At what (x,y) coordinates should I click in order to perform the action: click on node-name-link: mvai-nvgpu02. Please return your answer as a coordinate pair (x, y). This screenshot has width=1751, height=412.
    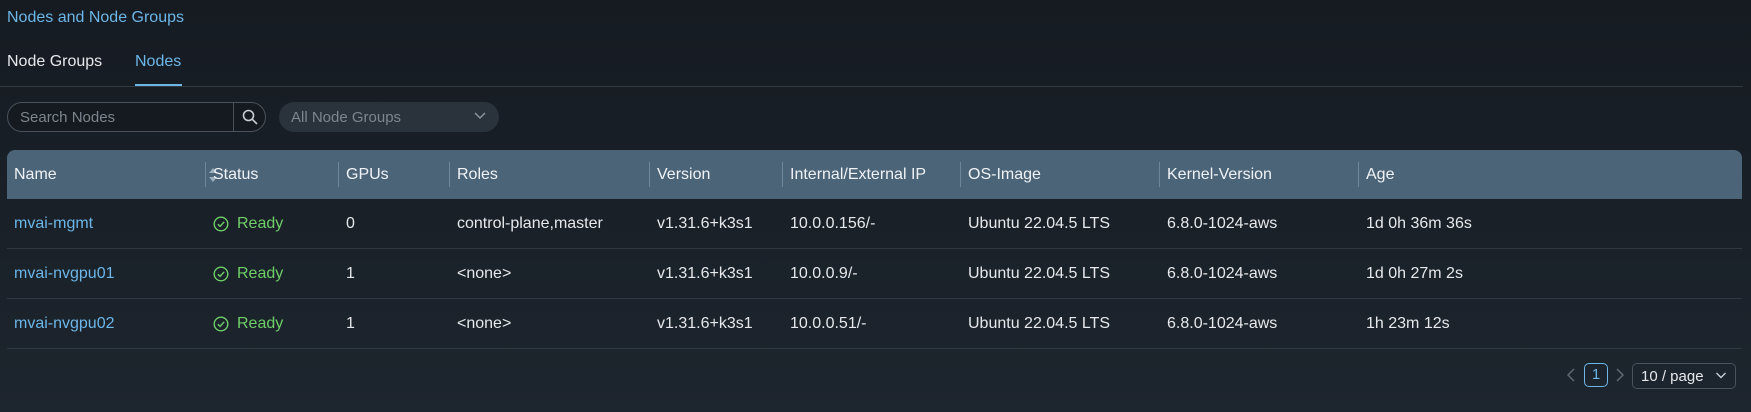
    Looking at the image, I should click on (64, 323).